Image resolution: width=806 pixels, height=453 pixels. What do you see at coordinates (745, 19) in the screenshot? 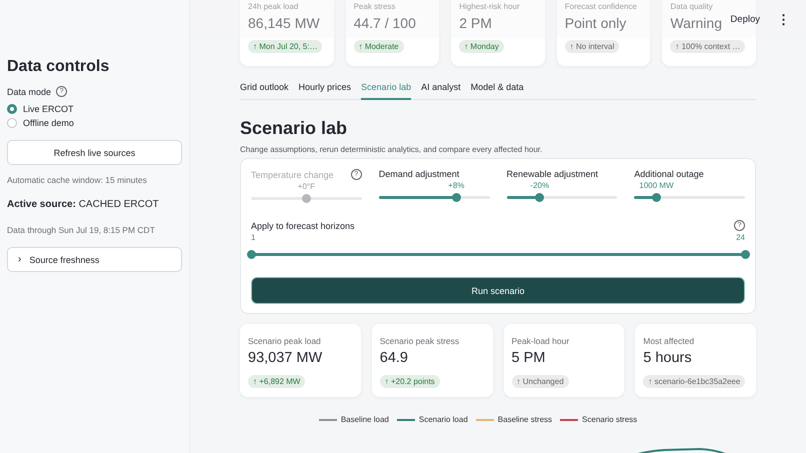
I see `deploy-button: Deploy` at bounding box center [745, 19].